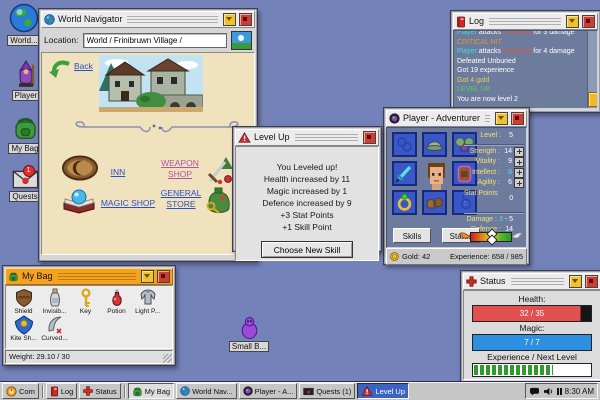 The image size is (600, 400). Describe the element at coordinates (241, 40) in the screenshot. I see `map-view-button` at that location.